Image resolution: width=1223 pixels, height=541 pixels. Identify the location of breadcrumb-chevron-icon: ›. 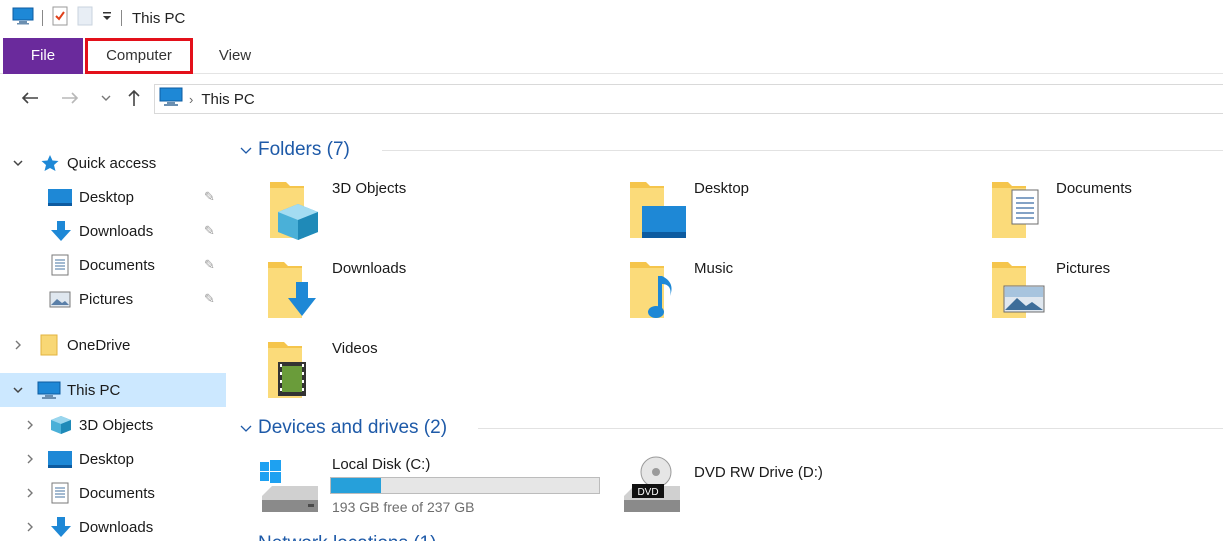
(191, 99).